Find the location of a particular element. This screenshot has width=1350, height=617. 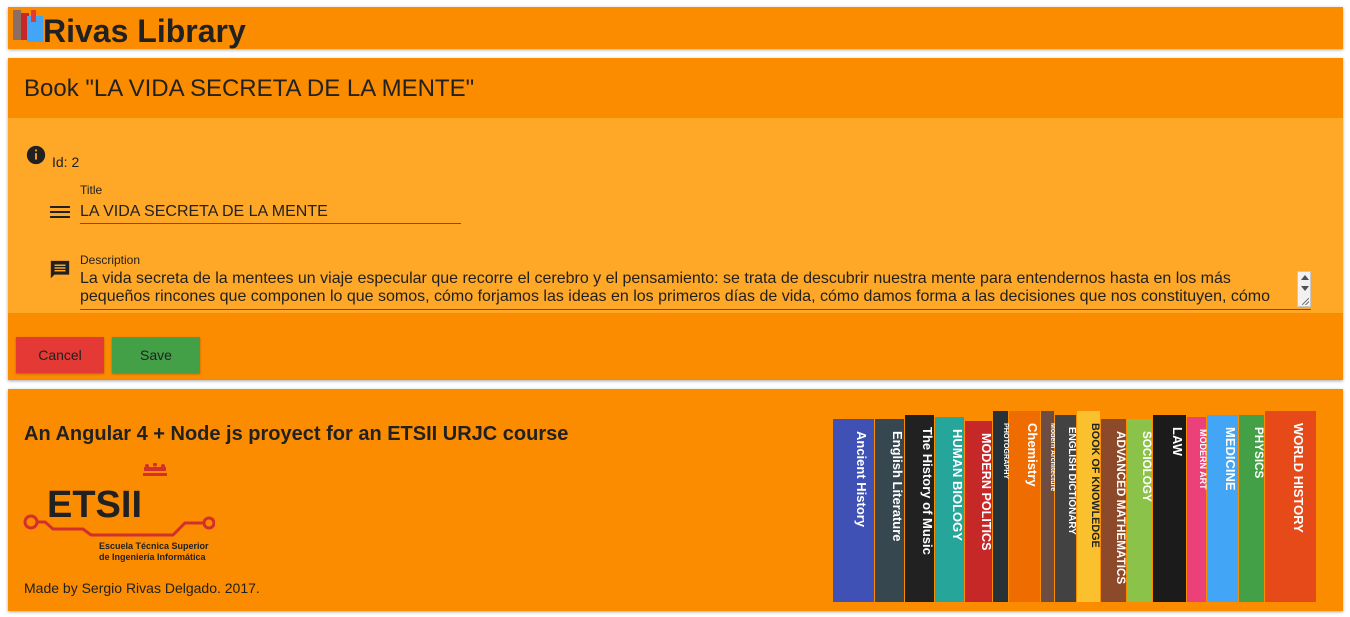

book-spine-label: Modern Architecture is located at coordinates (1052, 457).